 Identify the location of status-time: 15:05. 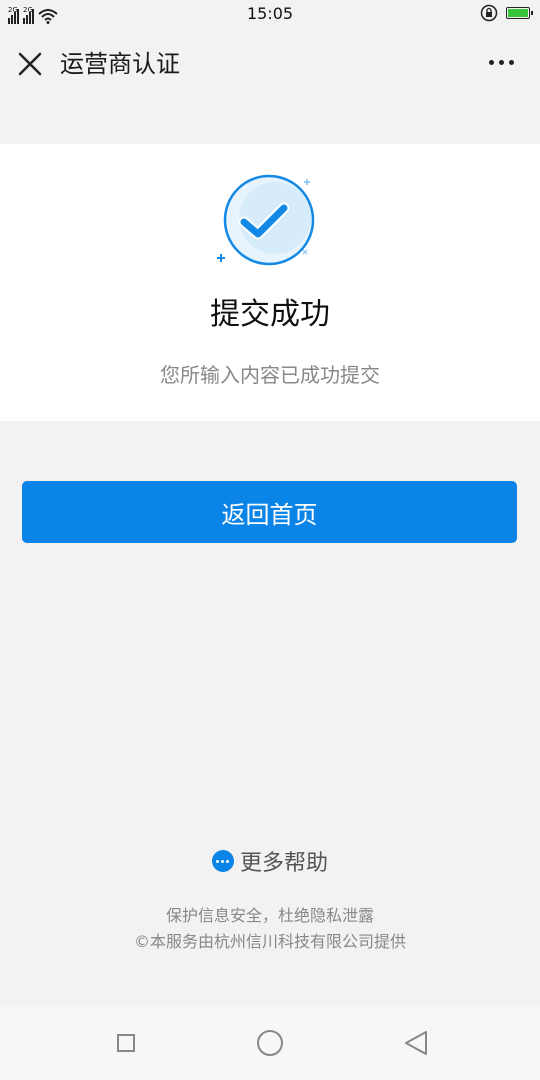
(270, 13).